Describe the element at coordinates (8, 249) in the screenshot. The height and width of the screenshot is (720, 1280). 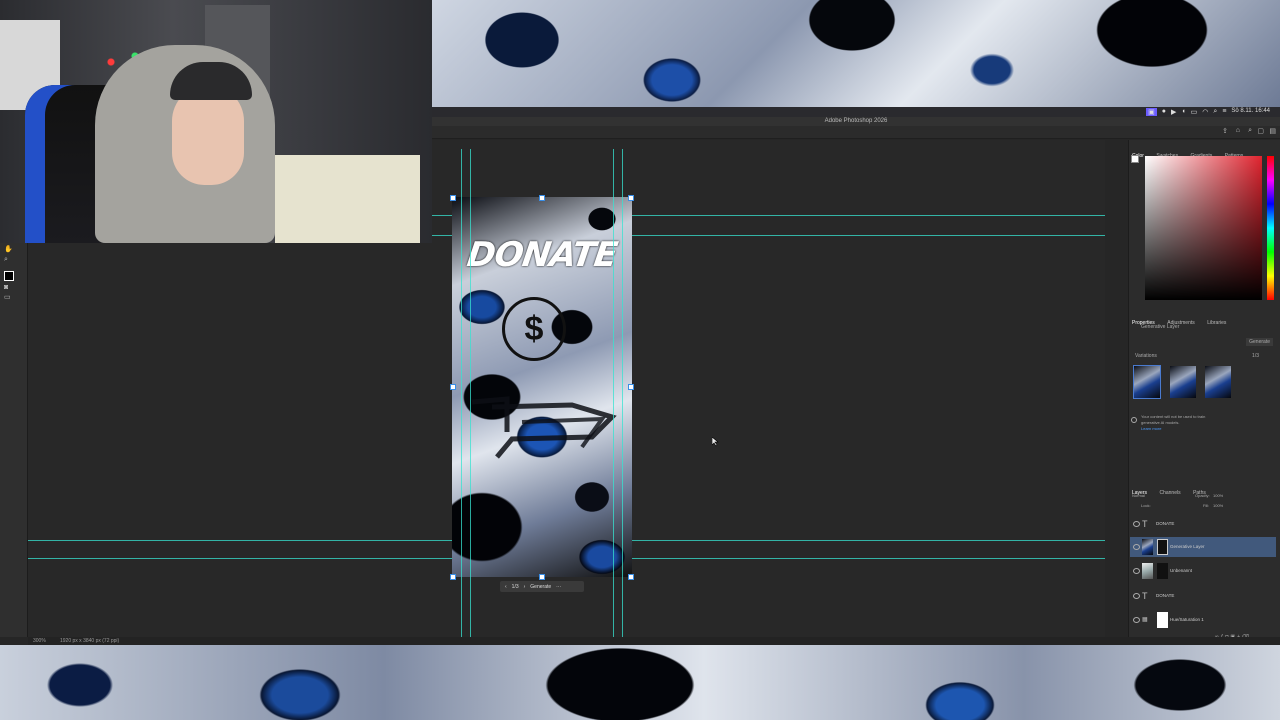
I see `hand-tool-icon: ✋` at that location.